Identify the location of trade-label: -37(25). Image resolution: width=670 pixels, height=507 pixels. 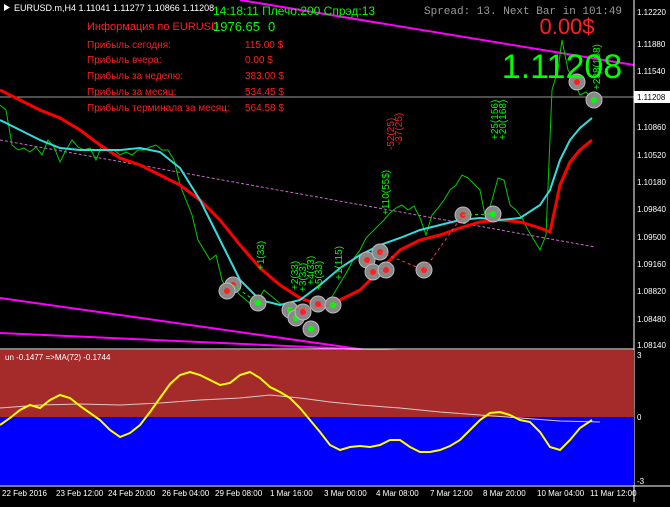
(399, 129).